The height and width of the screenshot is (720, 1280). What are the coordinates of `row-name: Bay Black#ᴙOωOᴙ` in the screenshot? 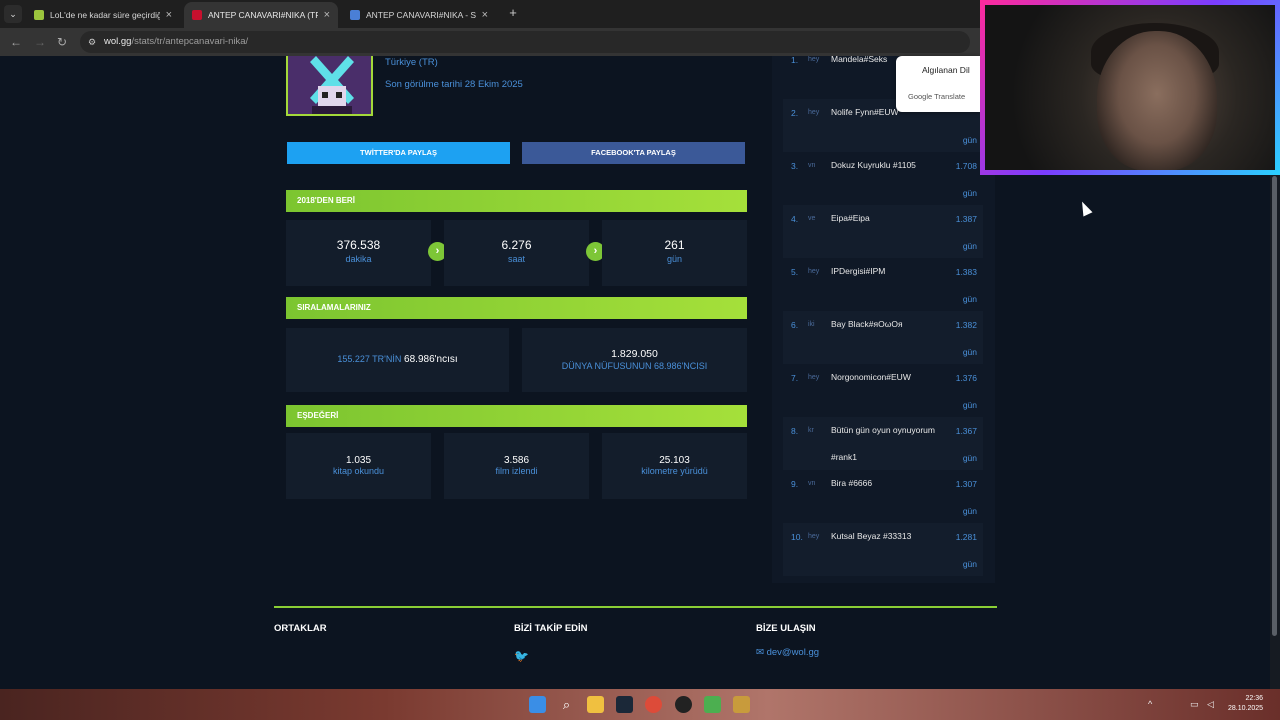 It's located at (890, 324).